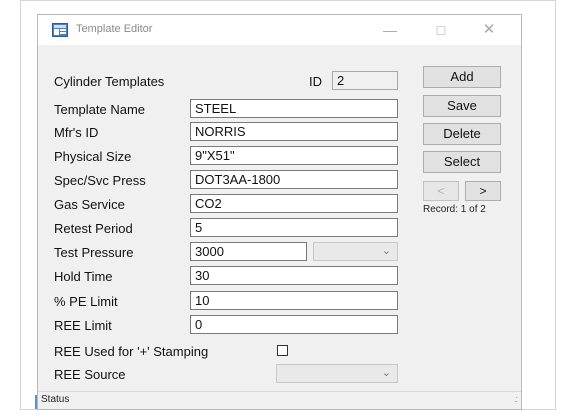  Describe the element at coordinates (109, 81) in the screenshot. I see `cylinder-templates-label: Cylinder Templates` at that location.